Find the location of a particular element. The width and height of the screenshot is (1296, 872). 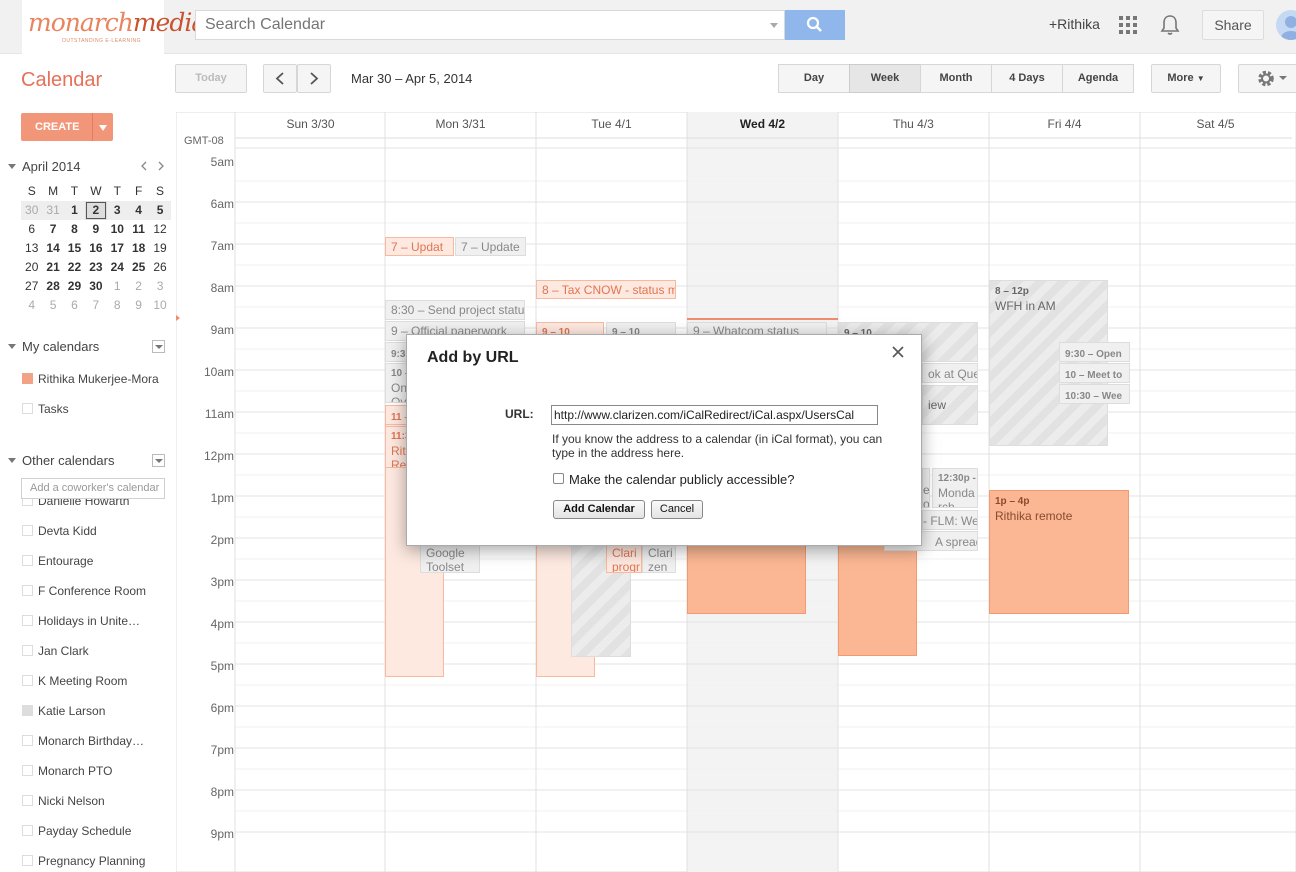

event-chip: Google Toolset is located at coordinates (450, 559).